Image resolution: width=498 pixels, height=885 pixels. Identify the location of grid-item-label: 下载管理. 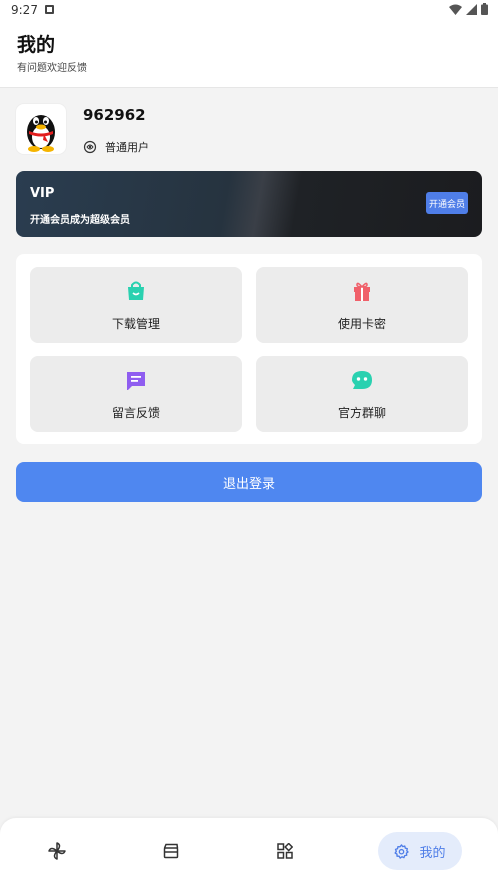
(135, 324).